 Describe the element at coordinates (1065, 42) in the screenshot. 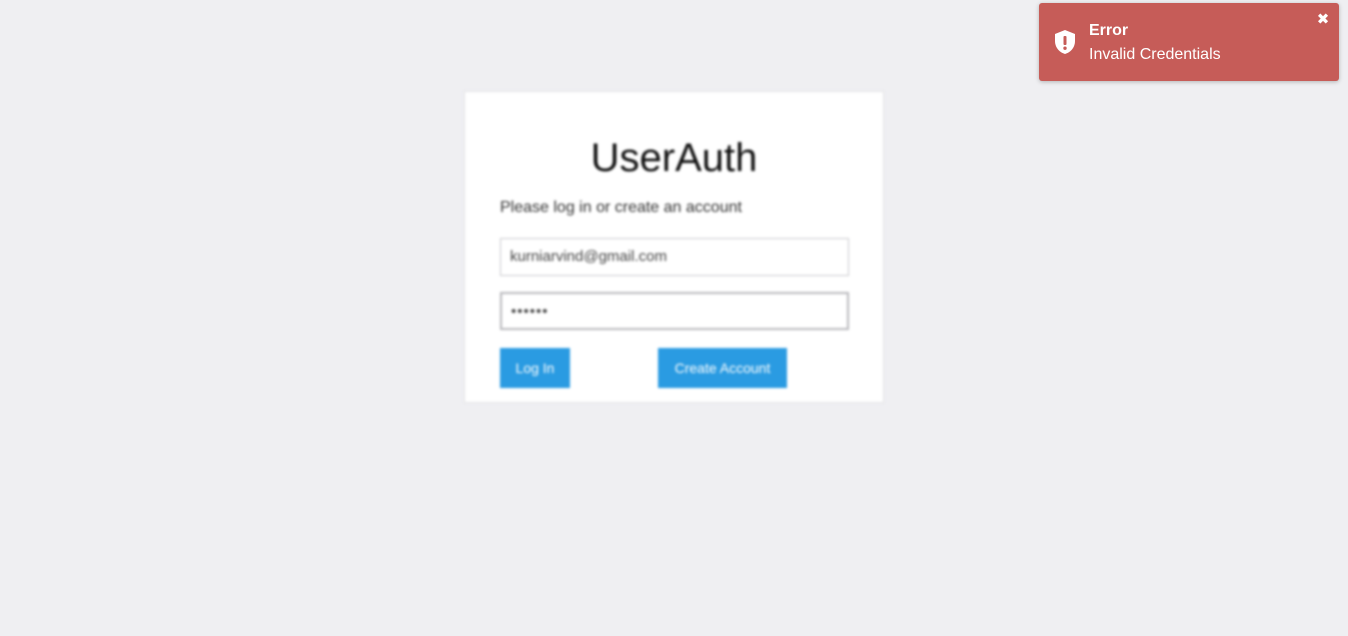

I see `shield-exclamation-icon` at that location.